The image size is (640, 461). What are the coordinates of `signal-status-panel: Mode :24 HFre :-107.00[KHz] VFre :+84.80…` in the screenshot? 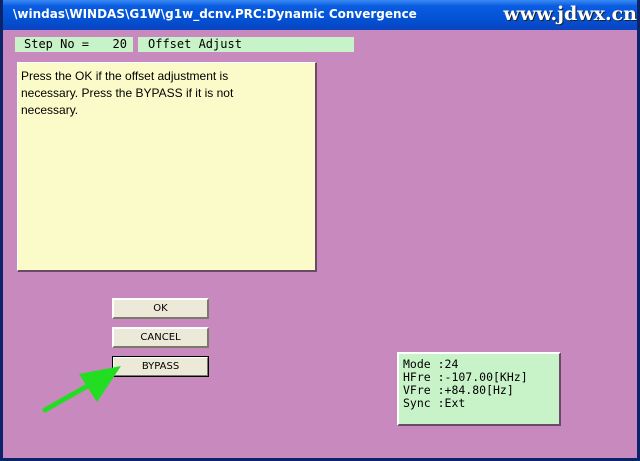 It's located at (479, 389).